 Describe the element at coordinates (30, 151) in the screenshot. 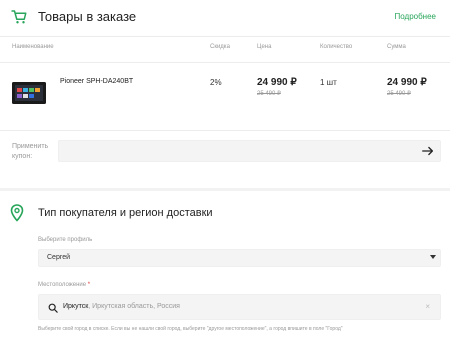

I see `coupon-label: Применить купон:` at that location.